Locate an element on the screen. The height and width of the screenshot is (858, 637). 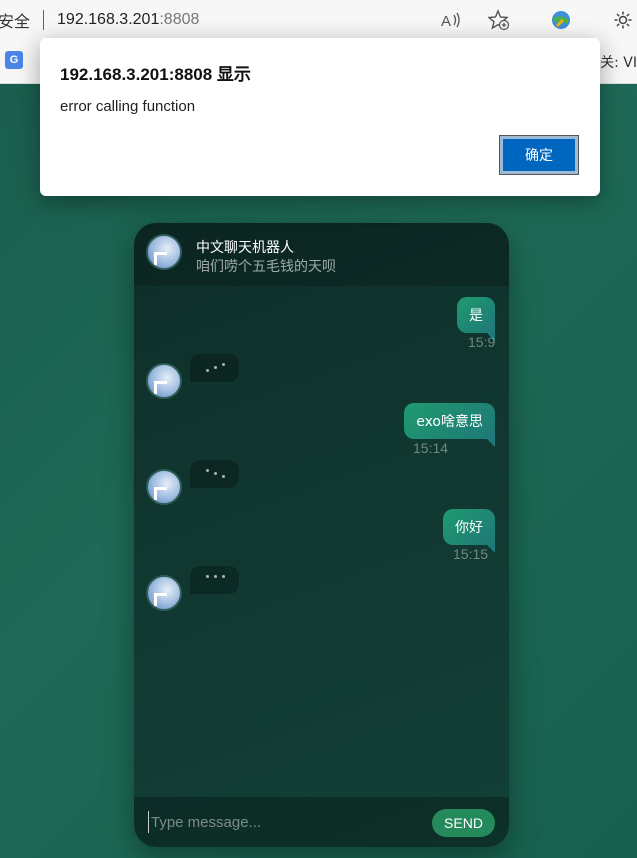
extension-icon is located at coordinates (561, 20).